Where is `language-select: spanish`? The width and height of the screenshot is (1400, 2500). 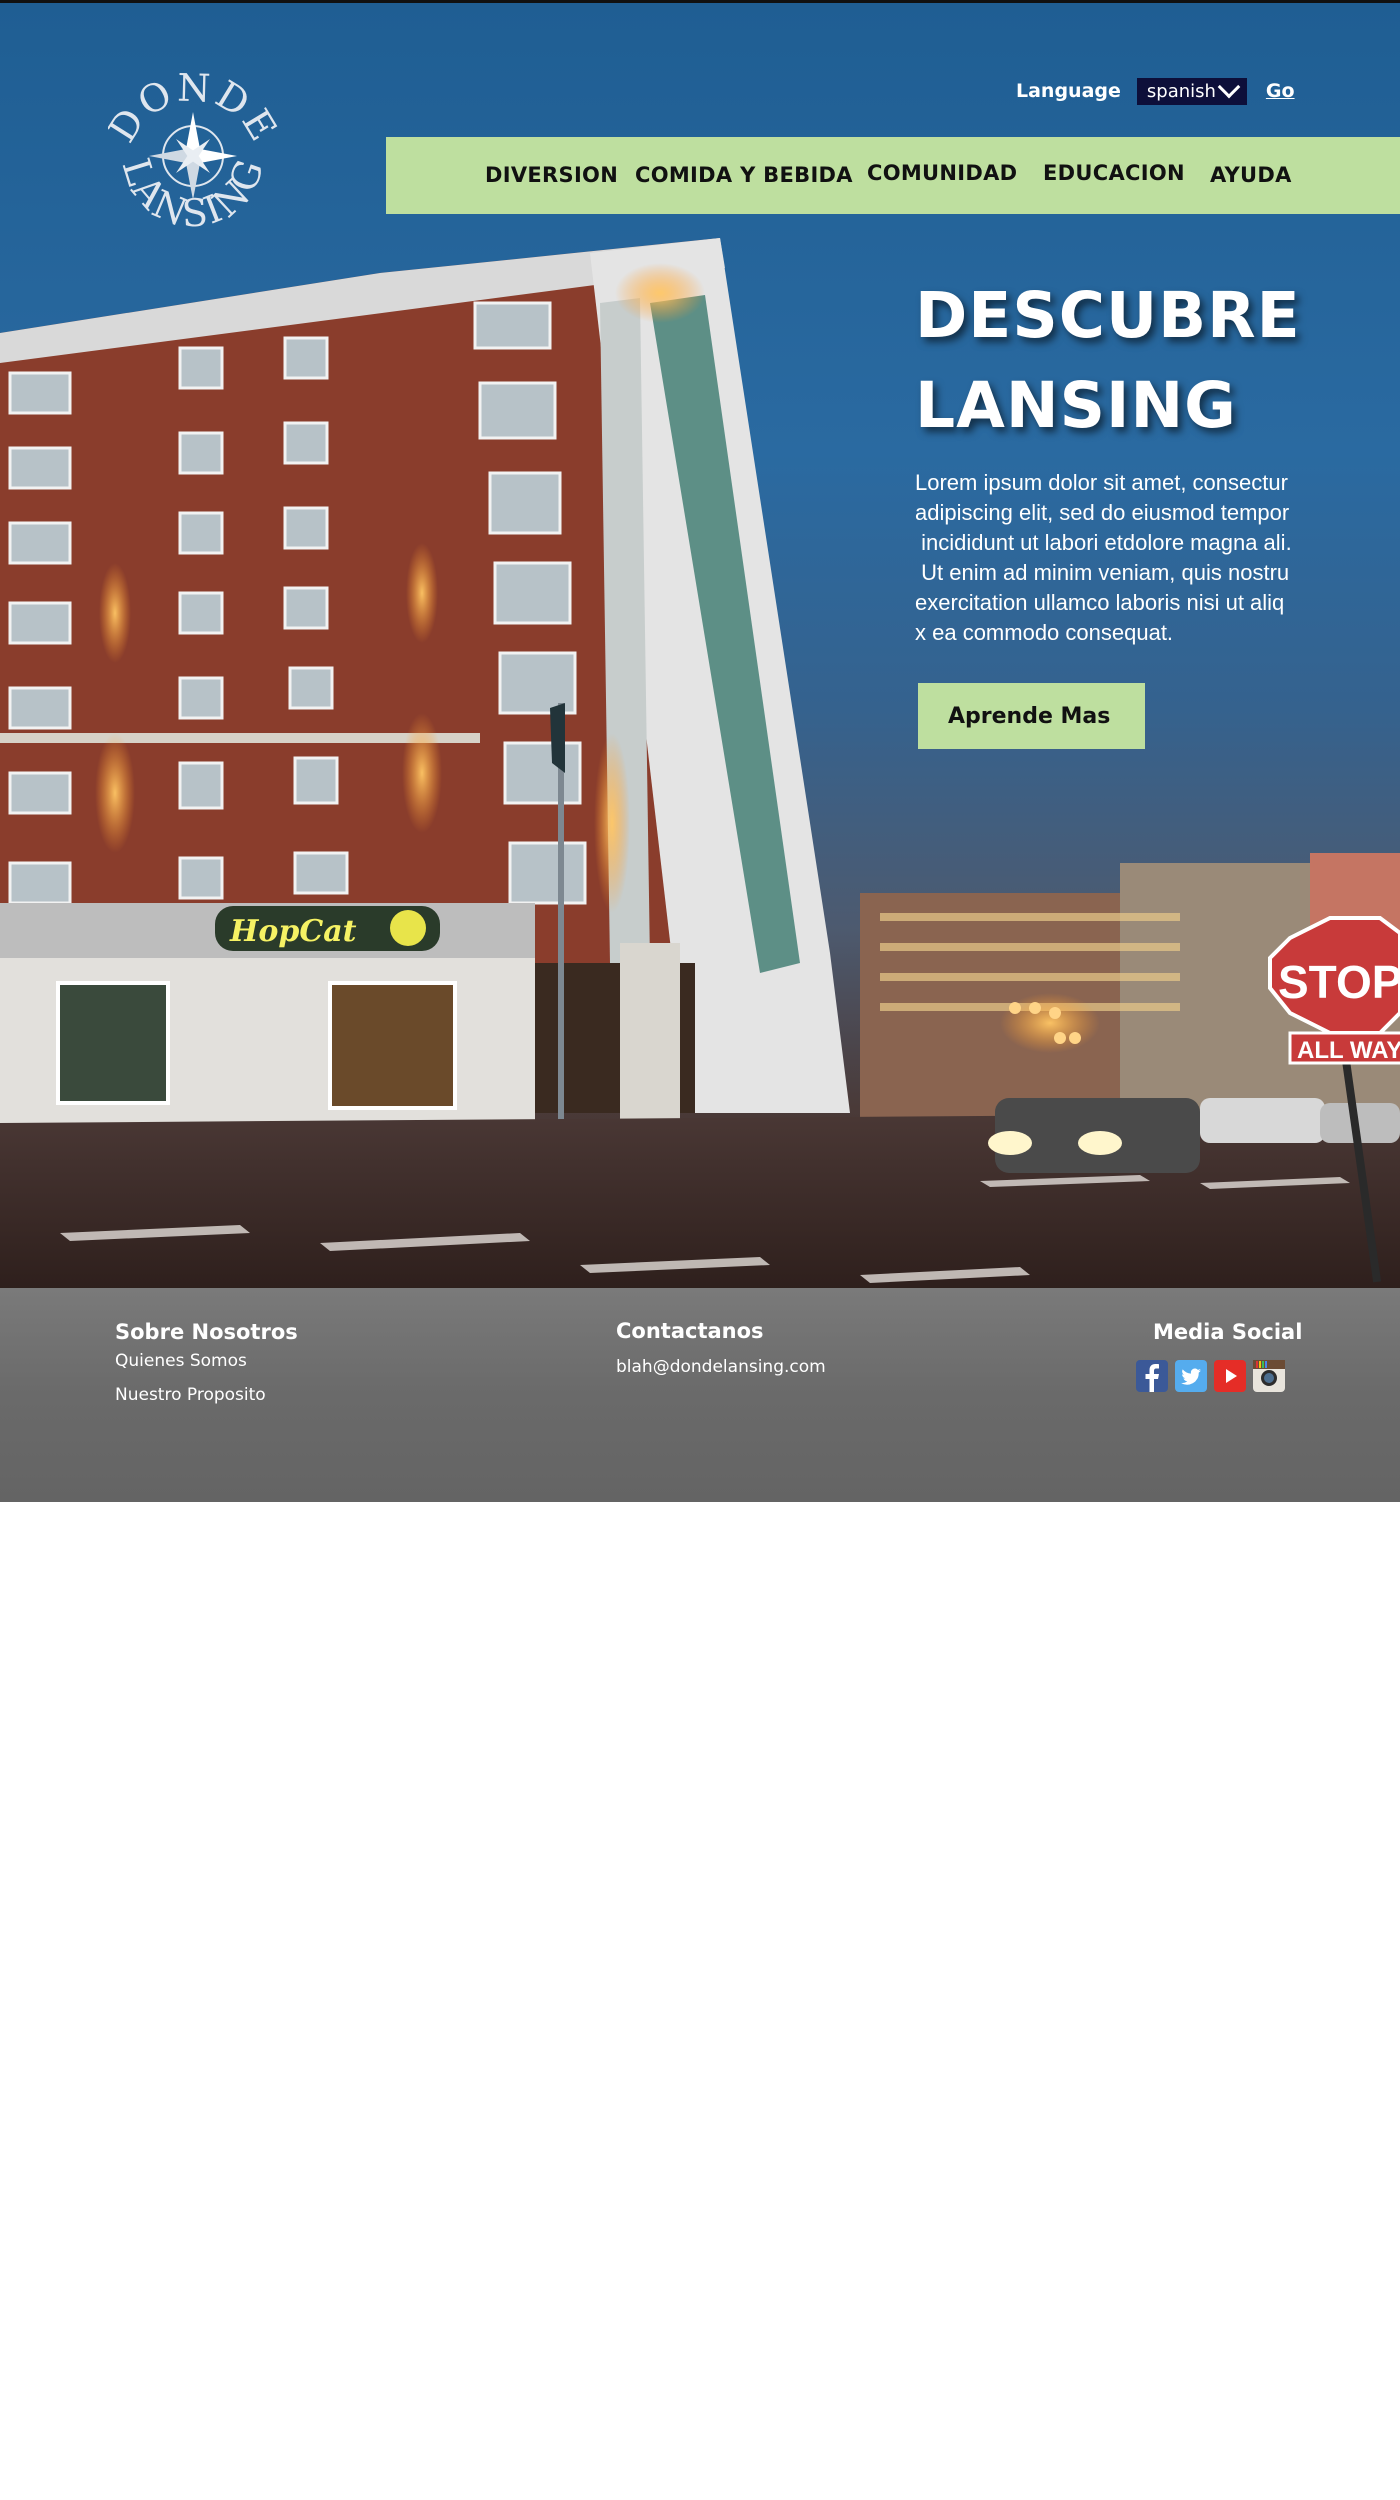
language-select: spanish is located at coordinates (1191, 90).